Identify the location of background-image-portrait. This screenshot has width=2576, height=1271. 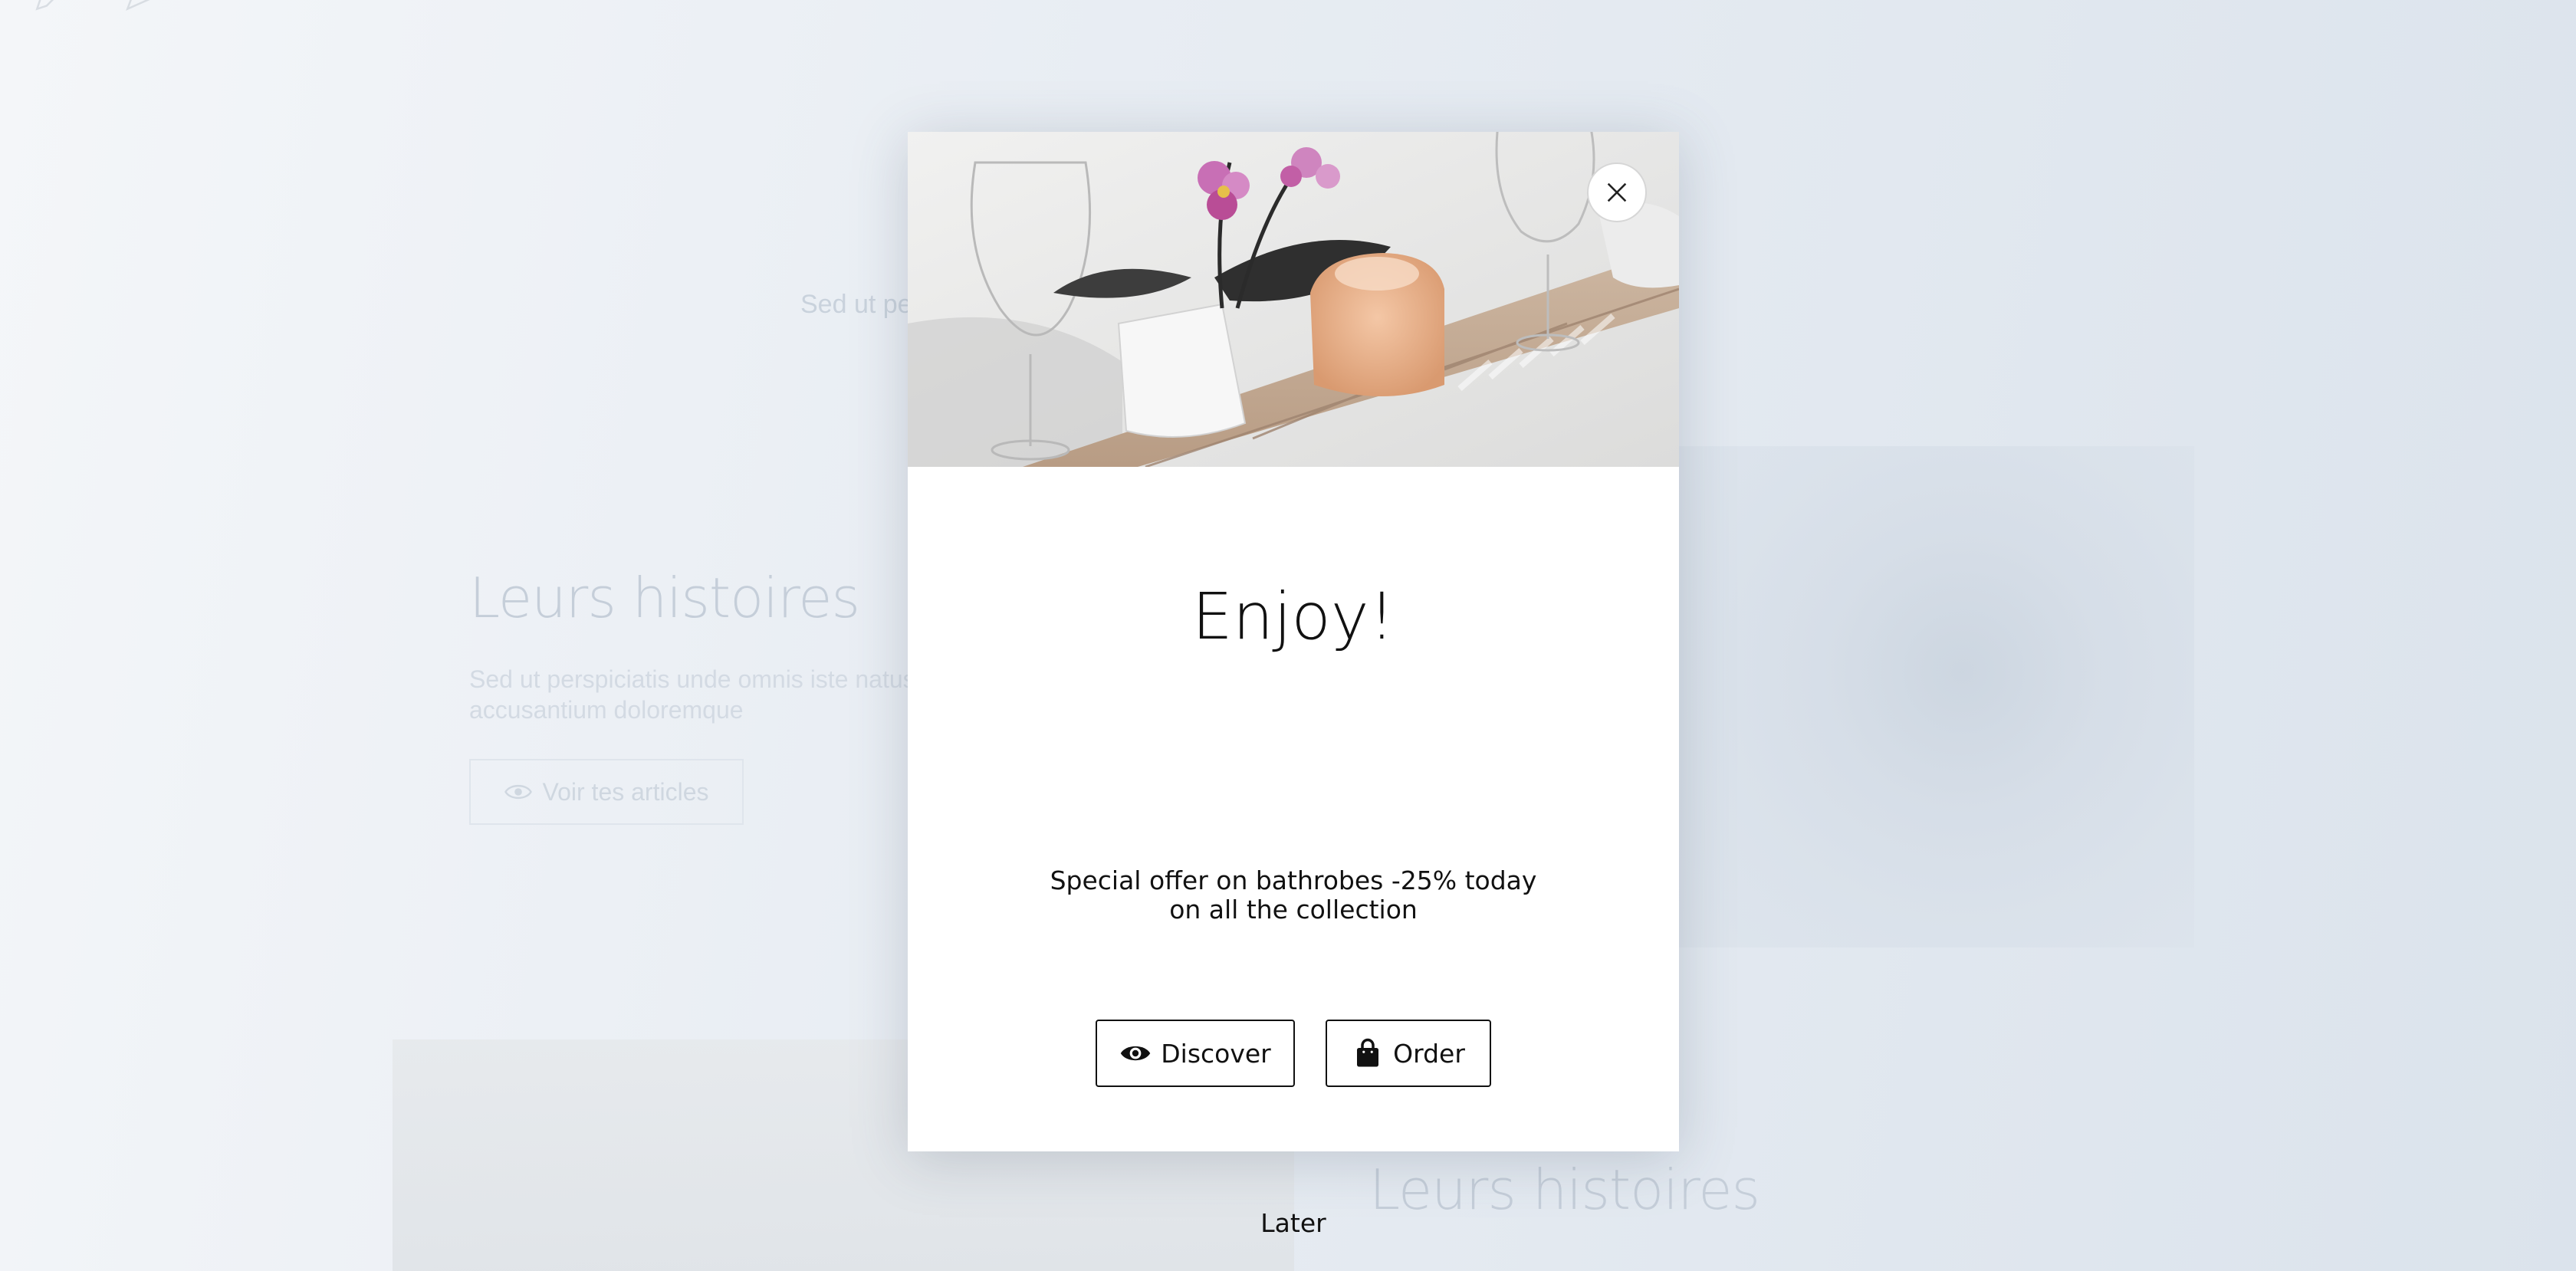
(1937, 697).